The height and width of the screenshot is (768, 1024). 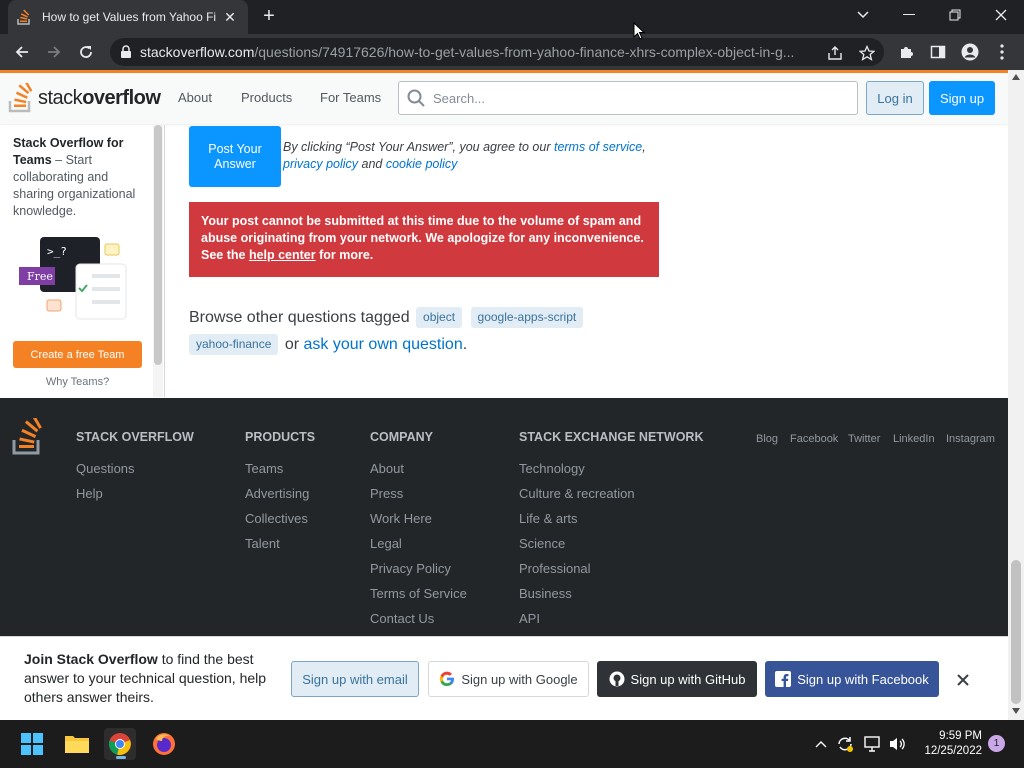 What do you see at coordinates (282, 255) in the screenshot?
I see `help-center-link: help center` at bounding box center [282, 255].